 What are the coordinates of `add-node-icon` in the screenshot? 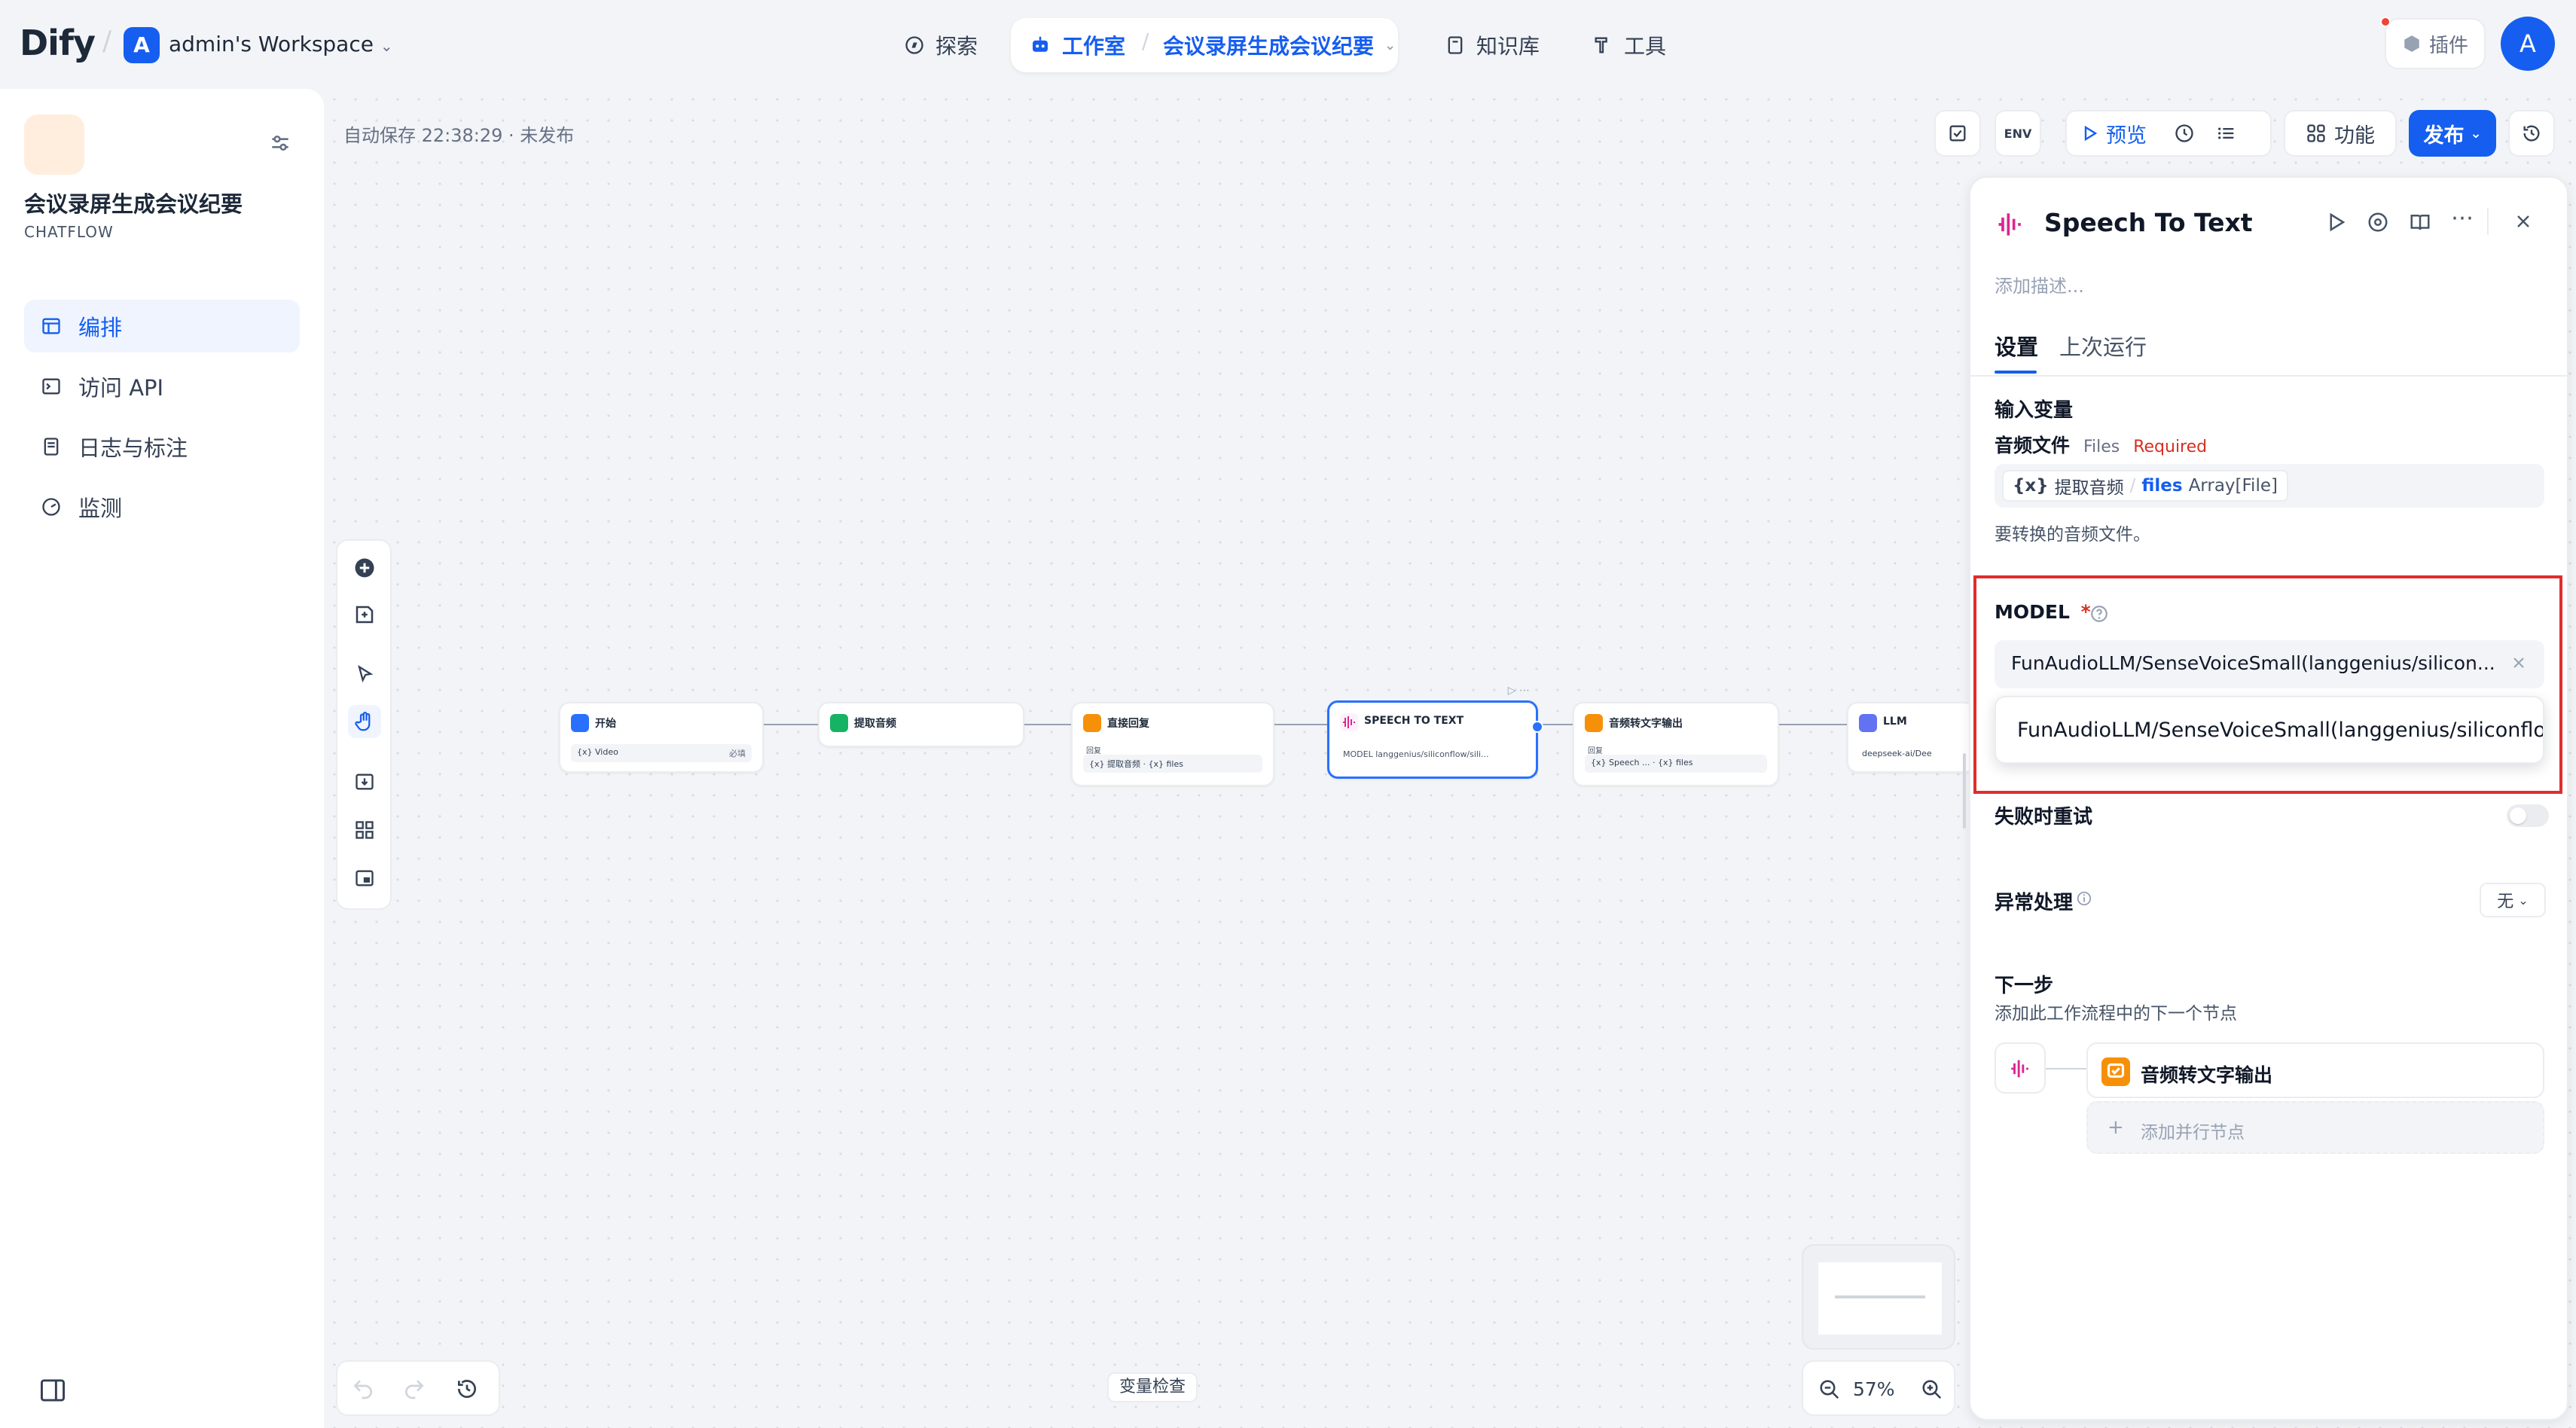 It's located at (365, 567).